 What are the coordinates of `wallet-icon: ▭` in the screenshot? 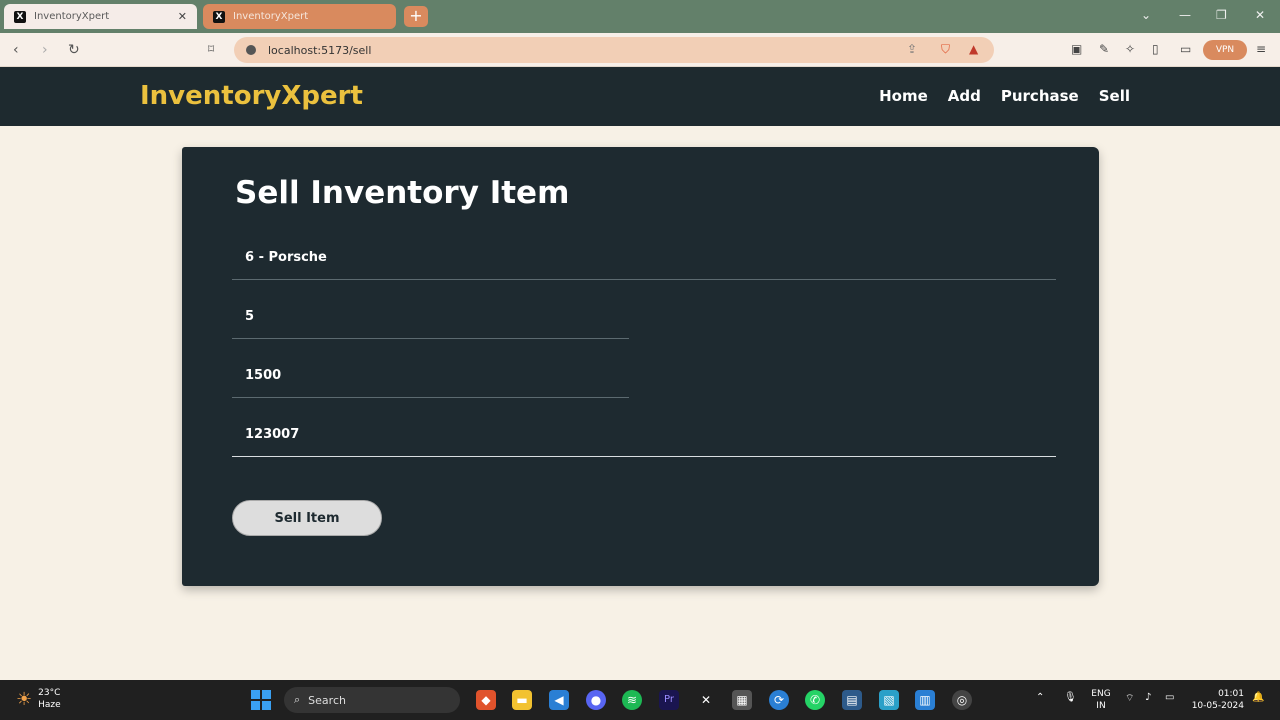 It's located at (1185, 49).